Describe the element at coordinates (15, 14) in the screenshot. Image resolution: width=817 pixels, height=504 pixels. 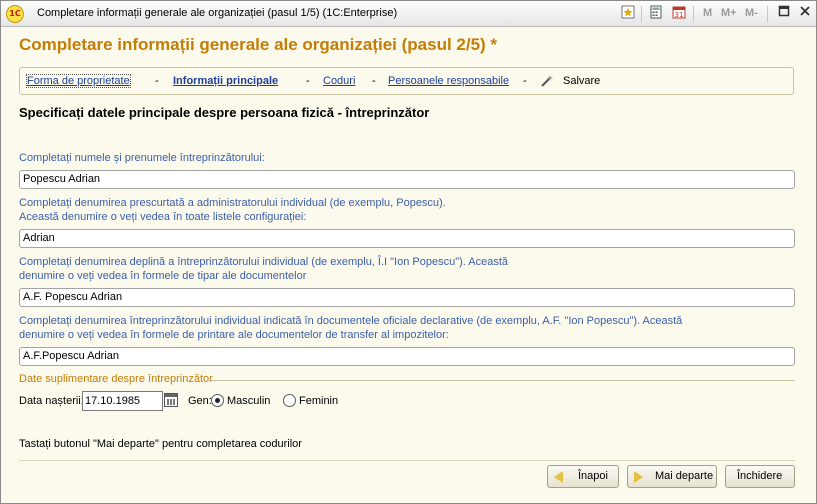
I see `app-logo-icon: 1C` at that location.